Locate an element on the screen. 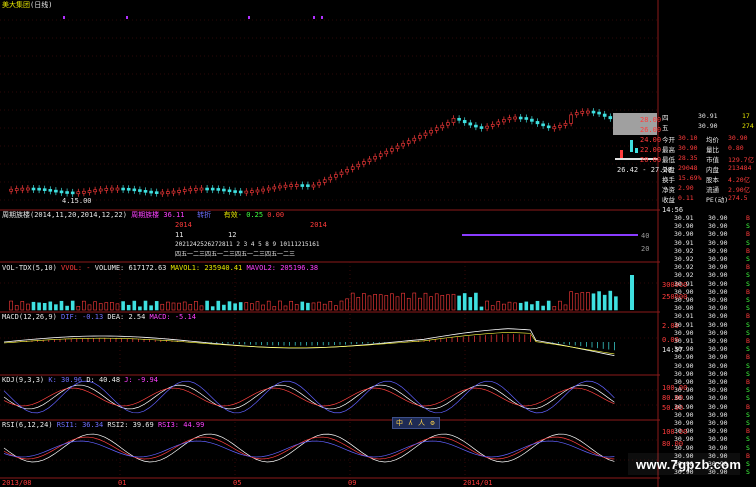 Image resolution: width=756 pixels, height=487 pixels. quote-row: 外盘 29048 内盘 213484 is located at coordinates (707, 169).